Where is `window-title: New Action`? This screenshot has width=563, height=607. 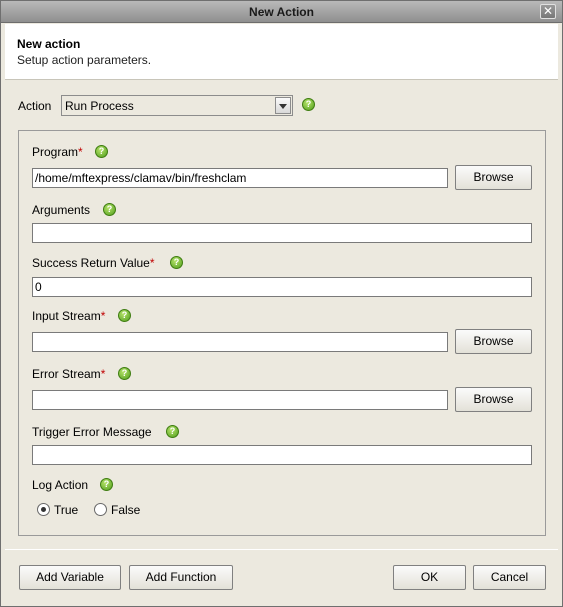
window-title: New Action is located at coordinates (281, 12).